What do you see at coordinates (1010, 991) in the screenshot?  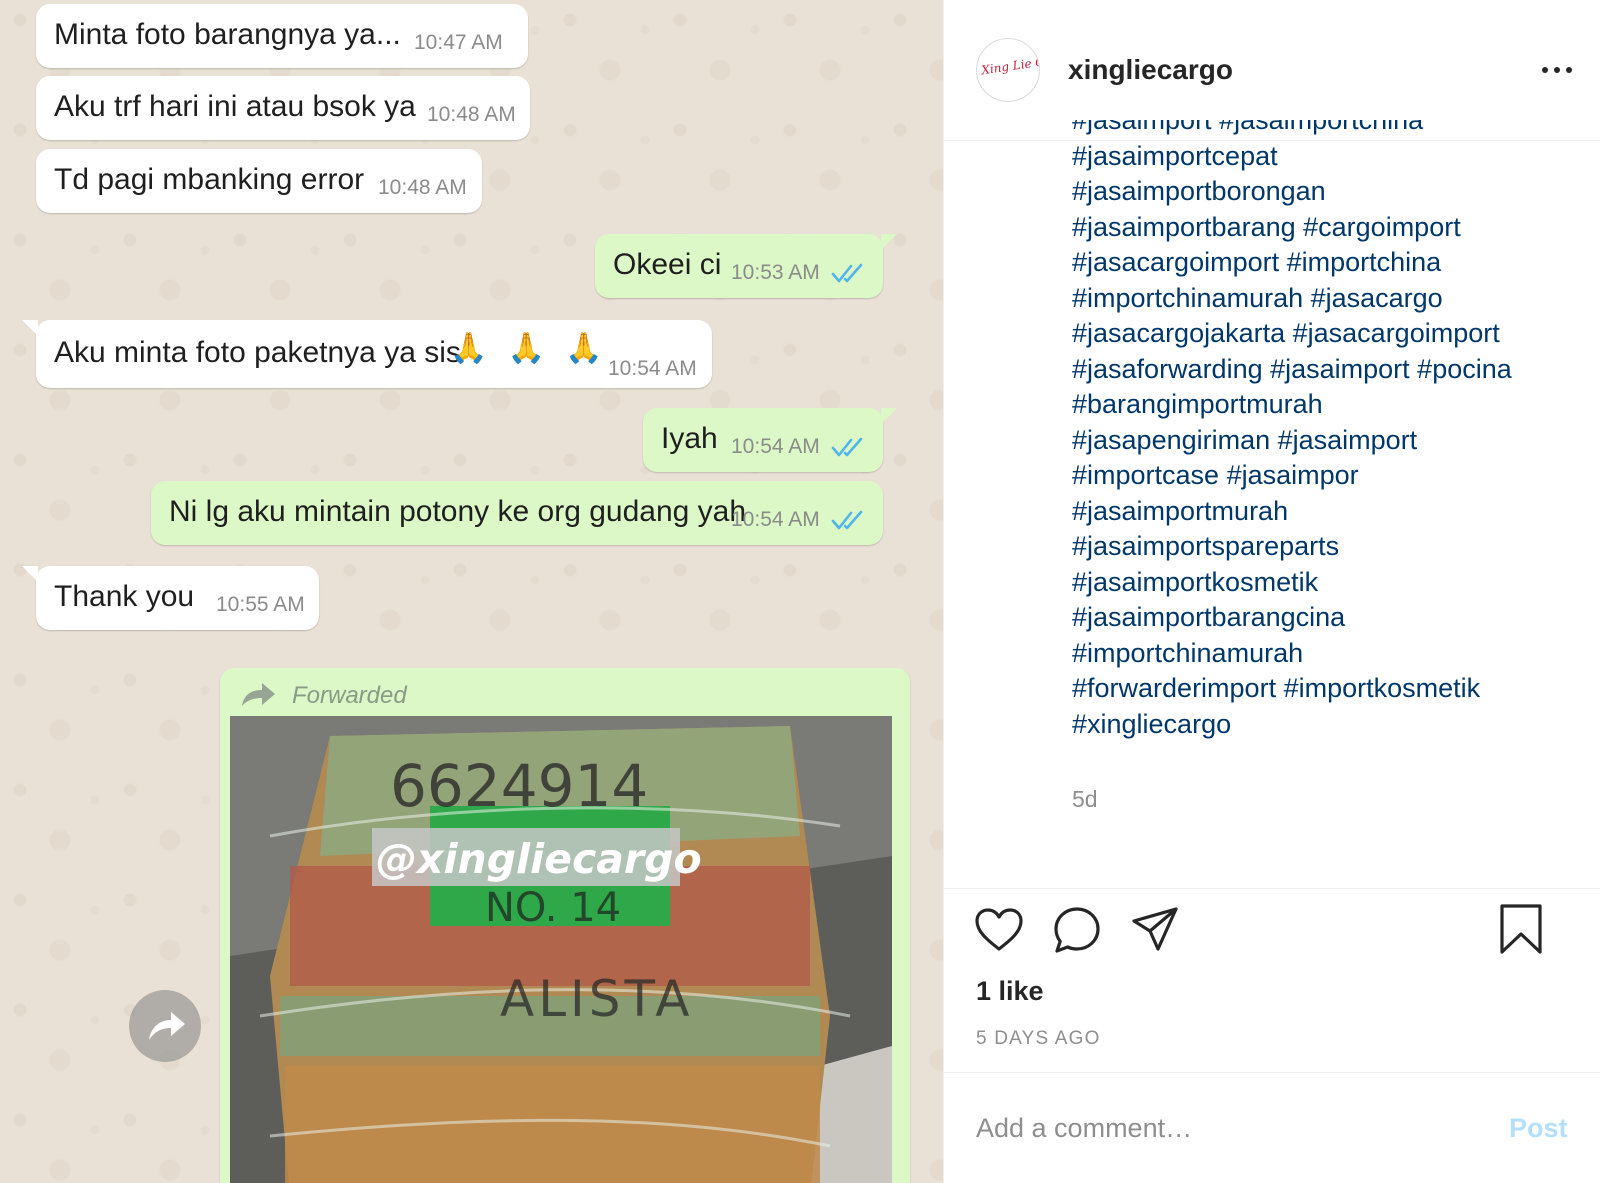 I see `like-count: 1 like` at bounding box center [1010, 991].